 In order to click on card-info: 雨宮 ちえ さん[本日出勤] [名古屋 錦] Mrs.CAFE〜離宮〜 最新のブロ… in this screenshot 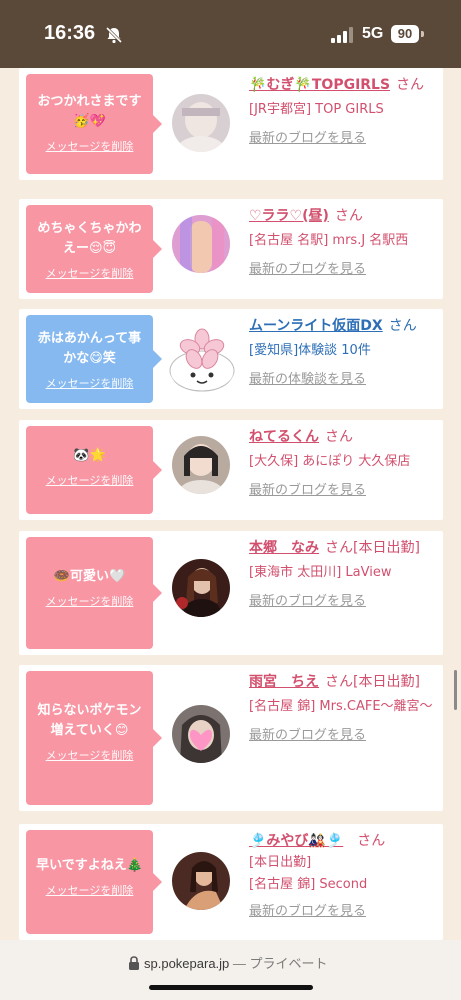, I will do `click(344, 708)`.